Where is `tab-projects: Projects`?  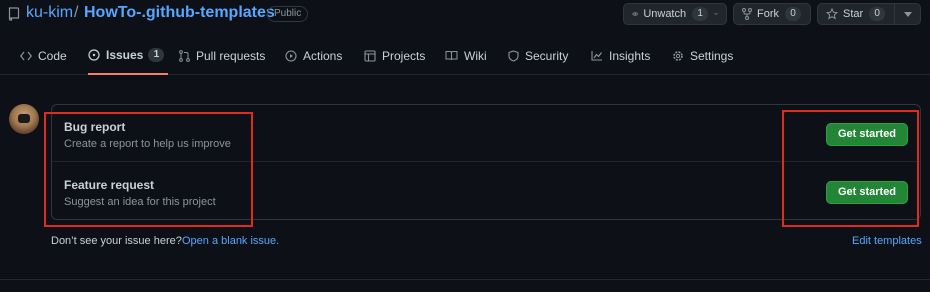 tab-projects: Projects is located at coordinates (394, 55).